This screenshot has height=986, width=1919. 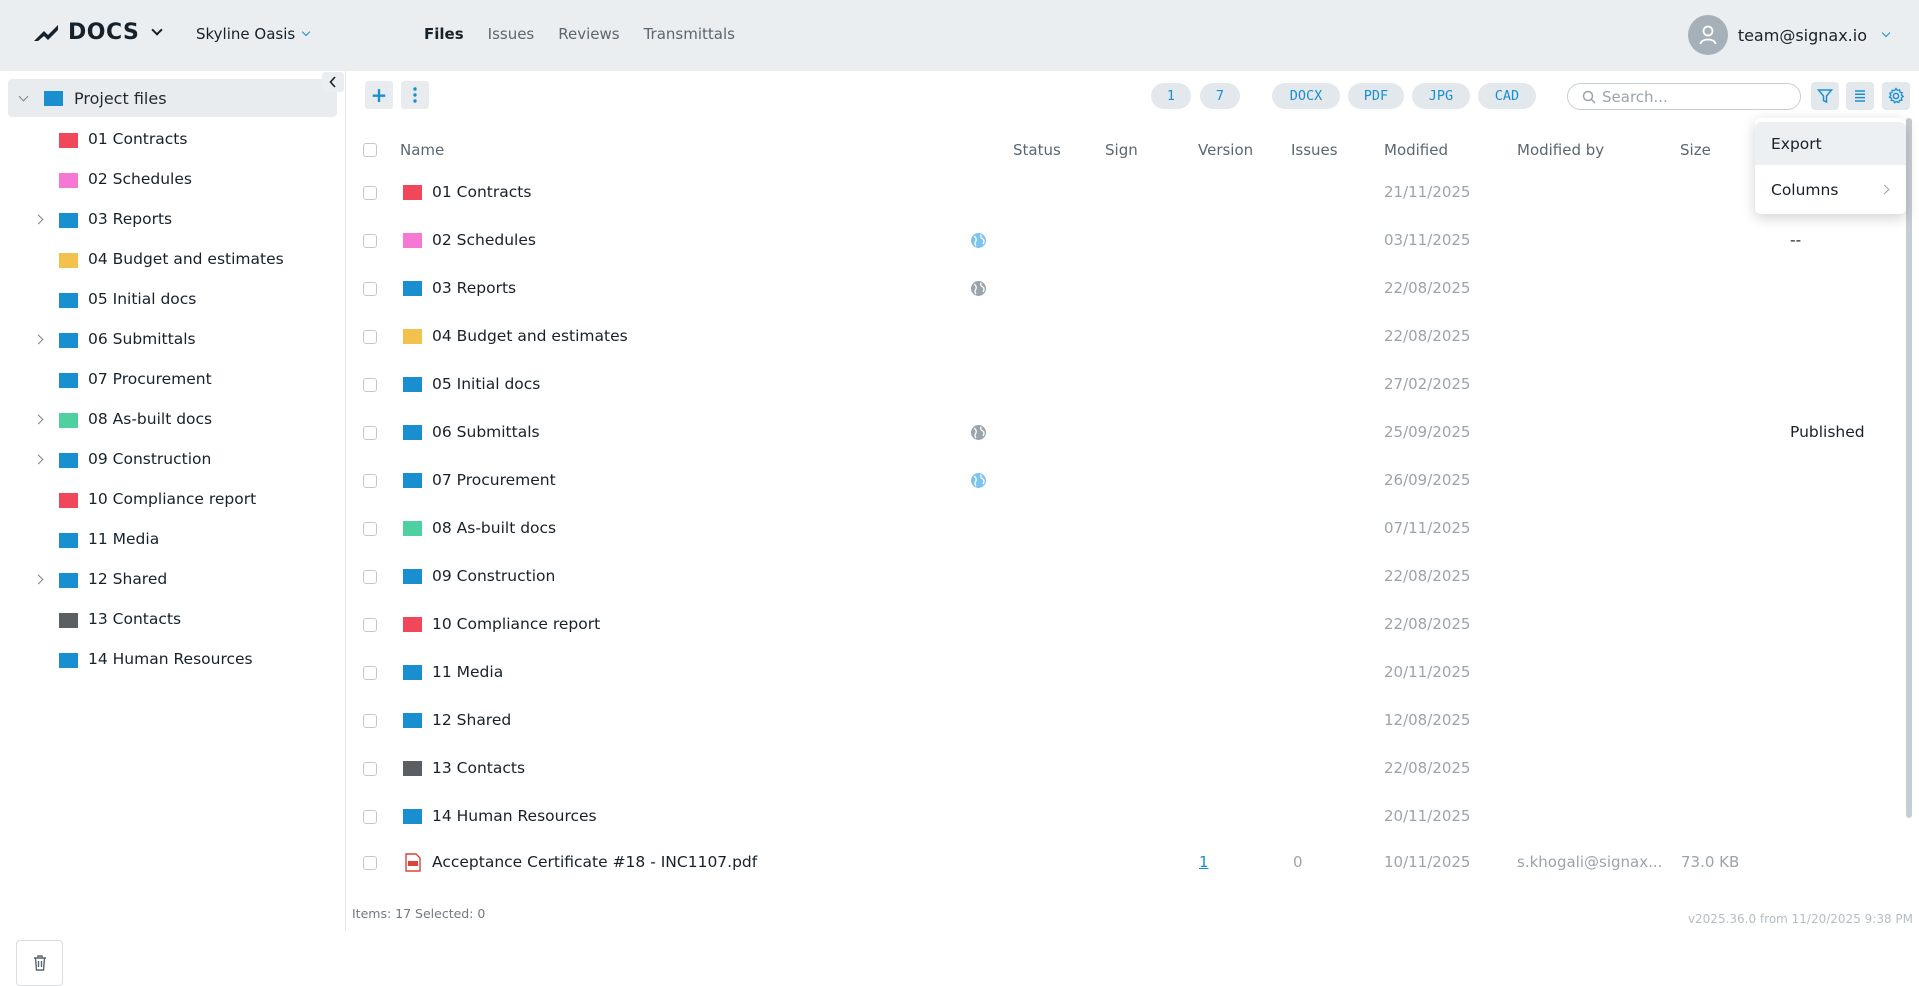 What do you see at coordinates (588, 34) in the screenshot?
I see `tab-reviews: Reviews` at bounding box center [588, 34].